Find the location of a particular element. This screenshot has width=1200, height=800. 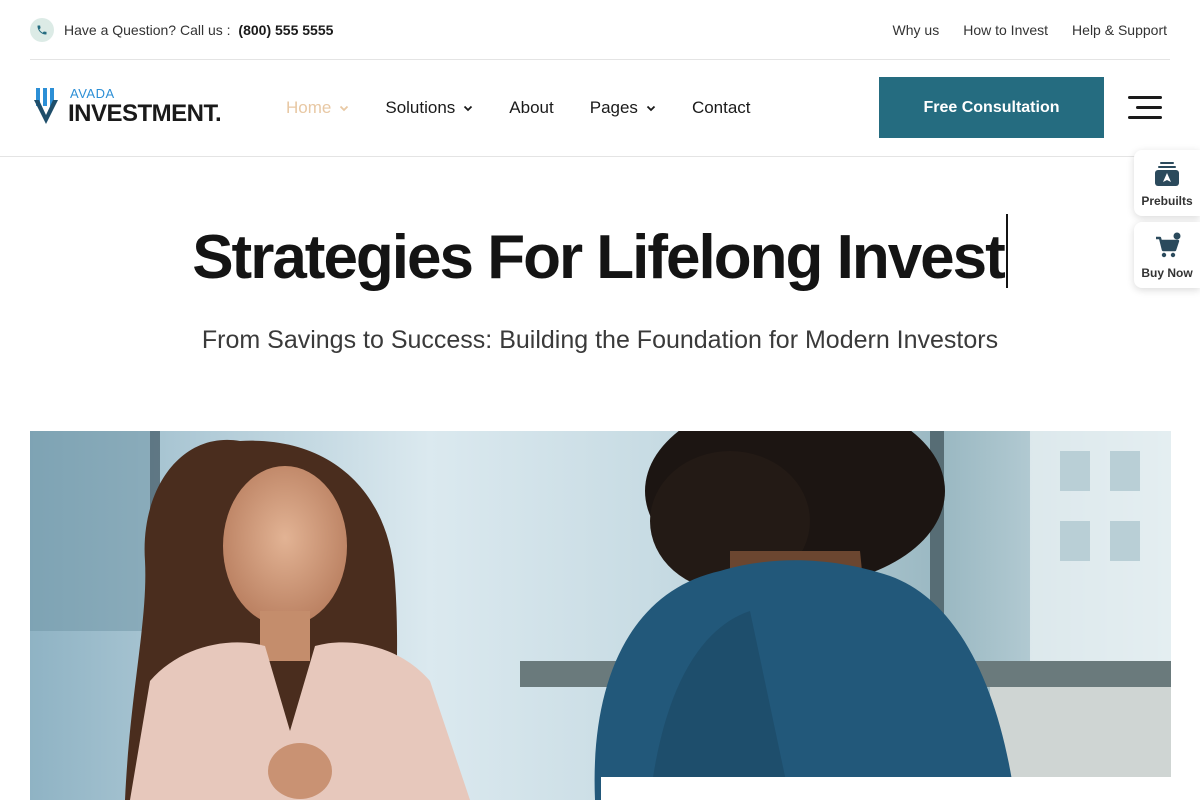

help-support-link: Help & Support is located at coordinates (1119, 30).